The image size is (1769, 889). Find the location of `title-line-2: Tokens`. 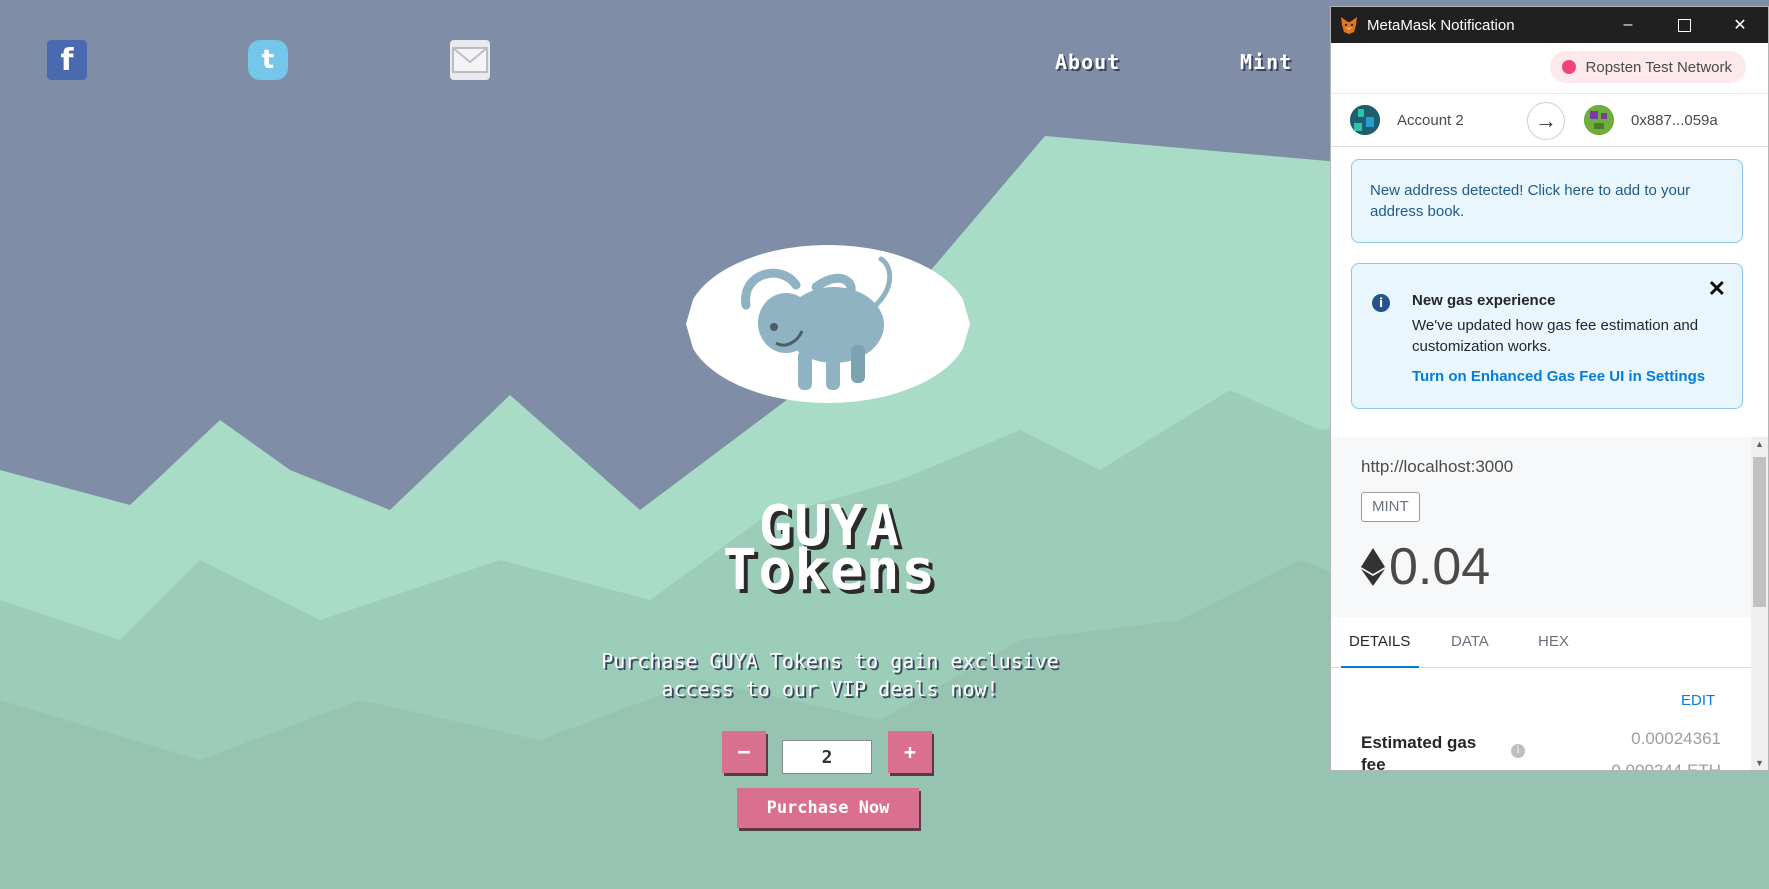

title-line-2: Tokens is located at coordinates (830, 570).